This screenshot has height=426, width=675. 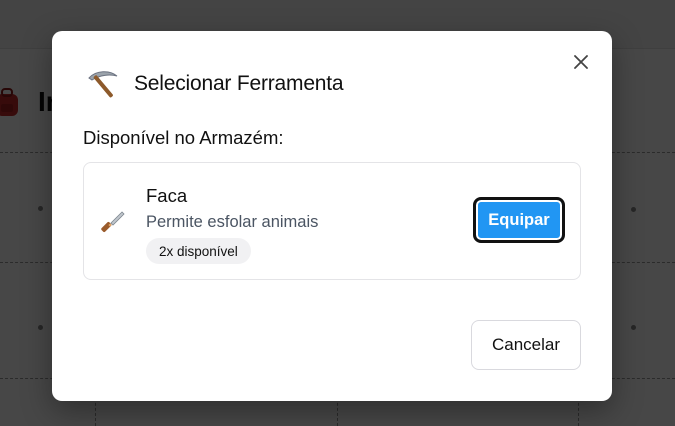 I want to click on pickaxe-icon, so click(x=103, y=84).